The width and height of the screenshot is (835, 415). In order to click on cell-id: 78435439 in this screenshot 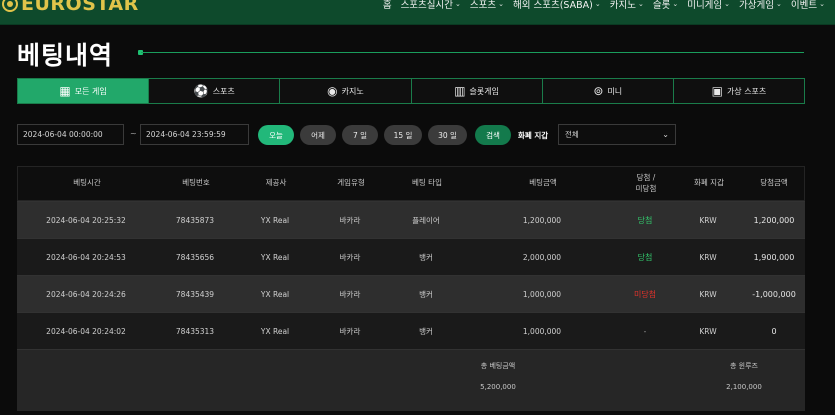, I will do `click(195, 294)`.